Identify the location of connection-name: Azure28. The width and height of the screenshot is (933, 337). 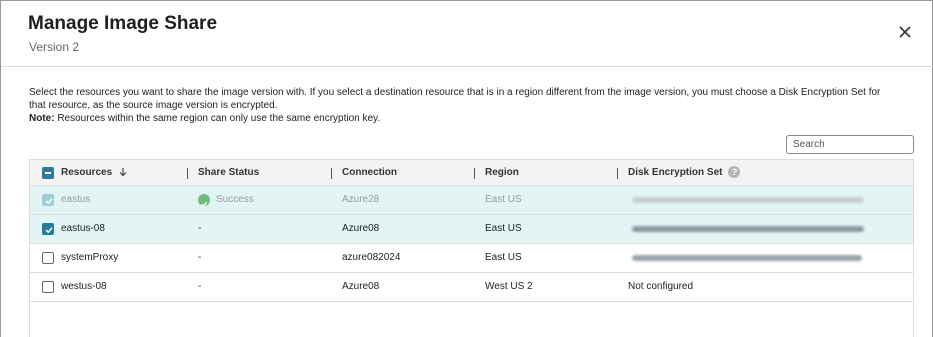
(361, 199).